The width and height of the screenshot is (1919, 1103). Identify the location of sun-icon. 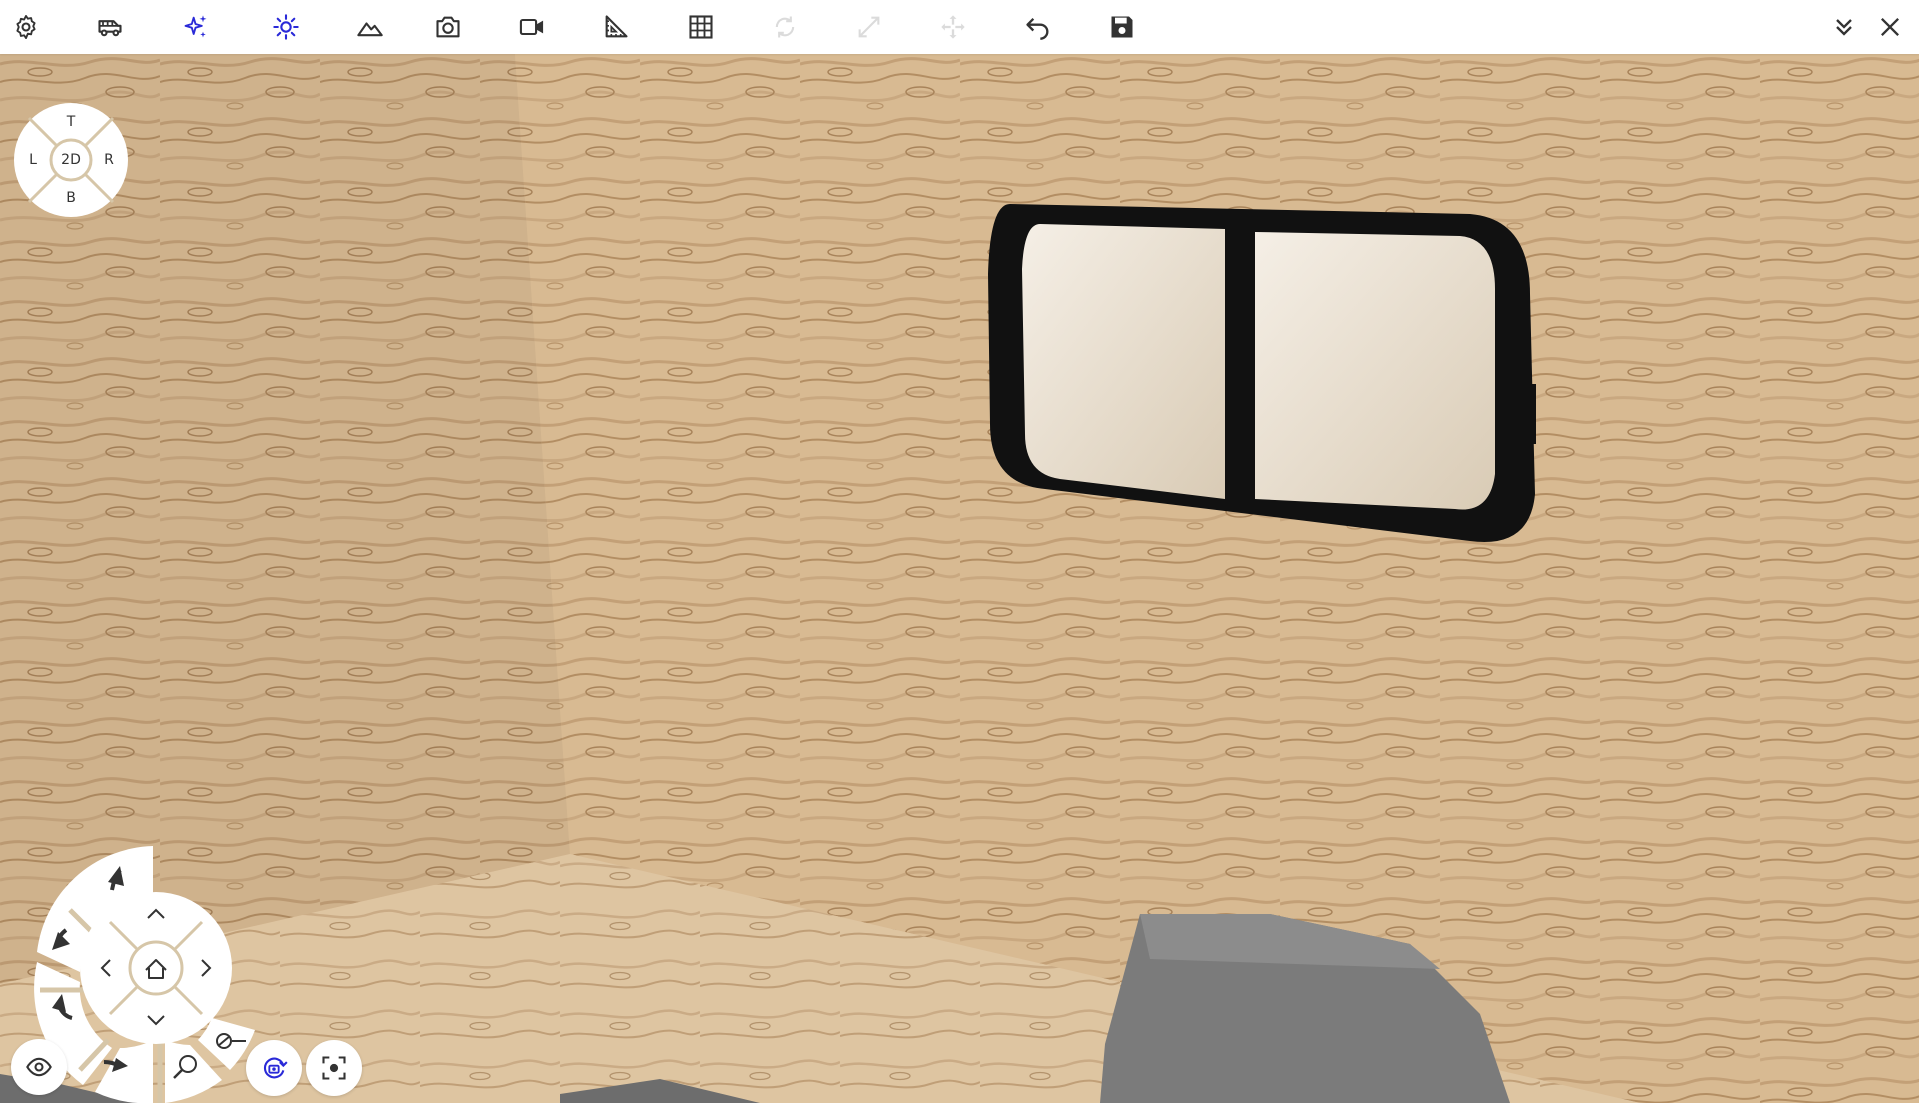
(286, 27).